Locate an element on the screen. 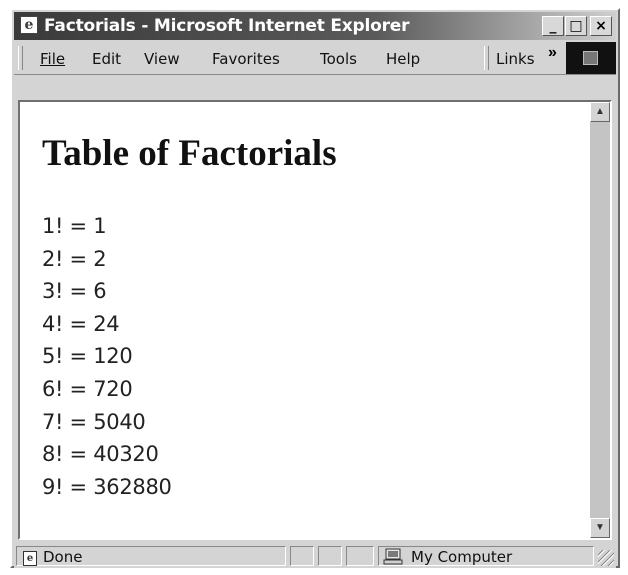 This screenshot has width=628, height=575. menu-file: File is located at coordinates (52, 59).